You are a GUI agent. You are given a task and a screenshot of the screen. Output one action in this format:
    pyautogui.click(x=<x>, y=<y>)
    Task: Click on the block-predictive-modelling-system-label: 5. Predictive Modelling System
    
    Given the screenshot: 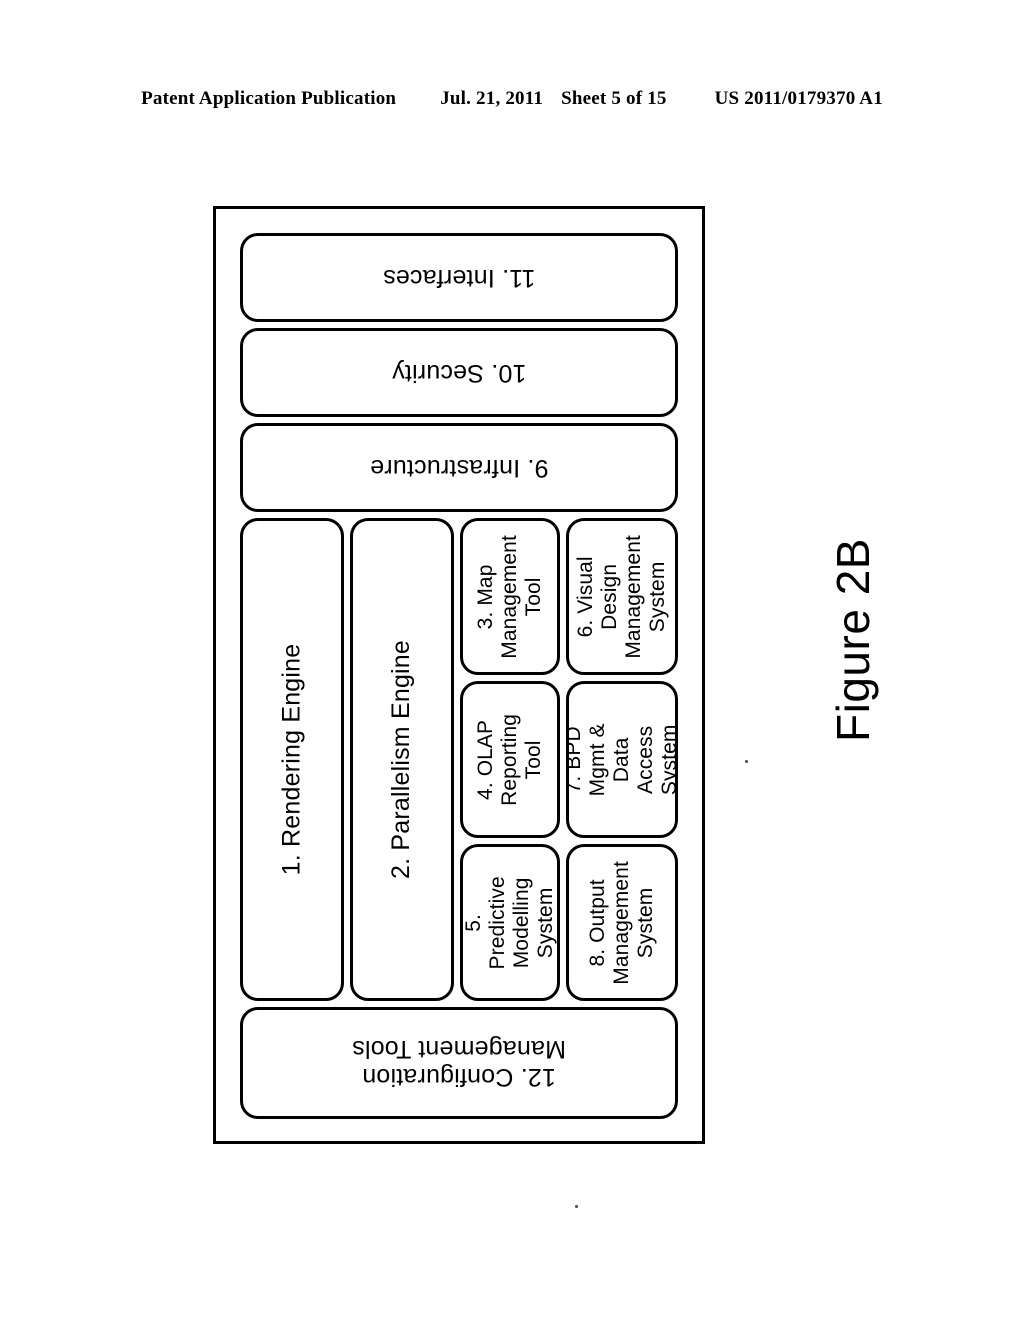 What is the action you would take?
    pyautogui.click(x=509, y=922)
    